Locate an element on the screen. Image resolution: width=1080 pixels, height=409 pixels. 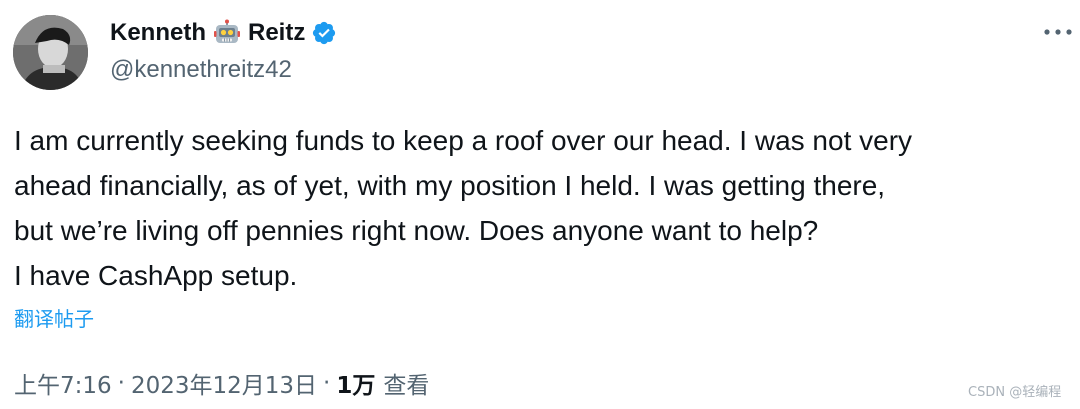
watermark: CSDN @轻编程 is located at coordinates (1015, 392).